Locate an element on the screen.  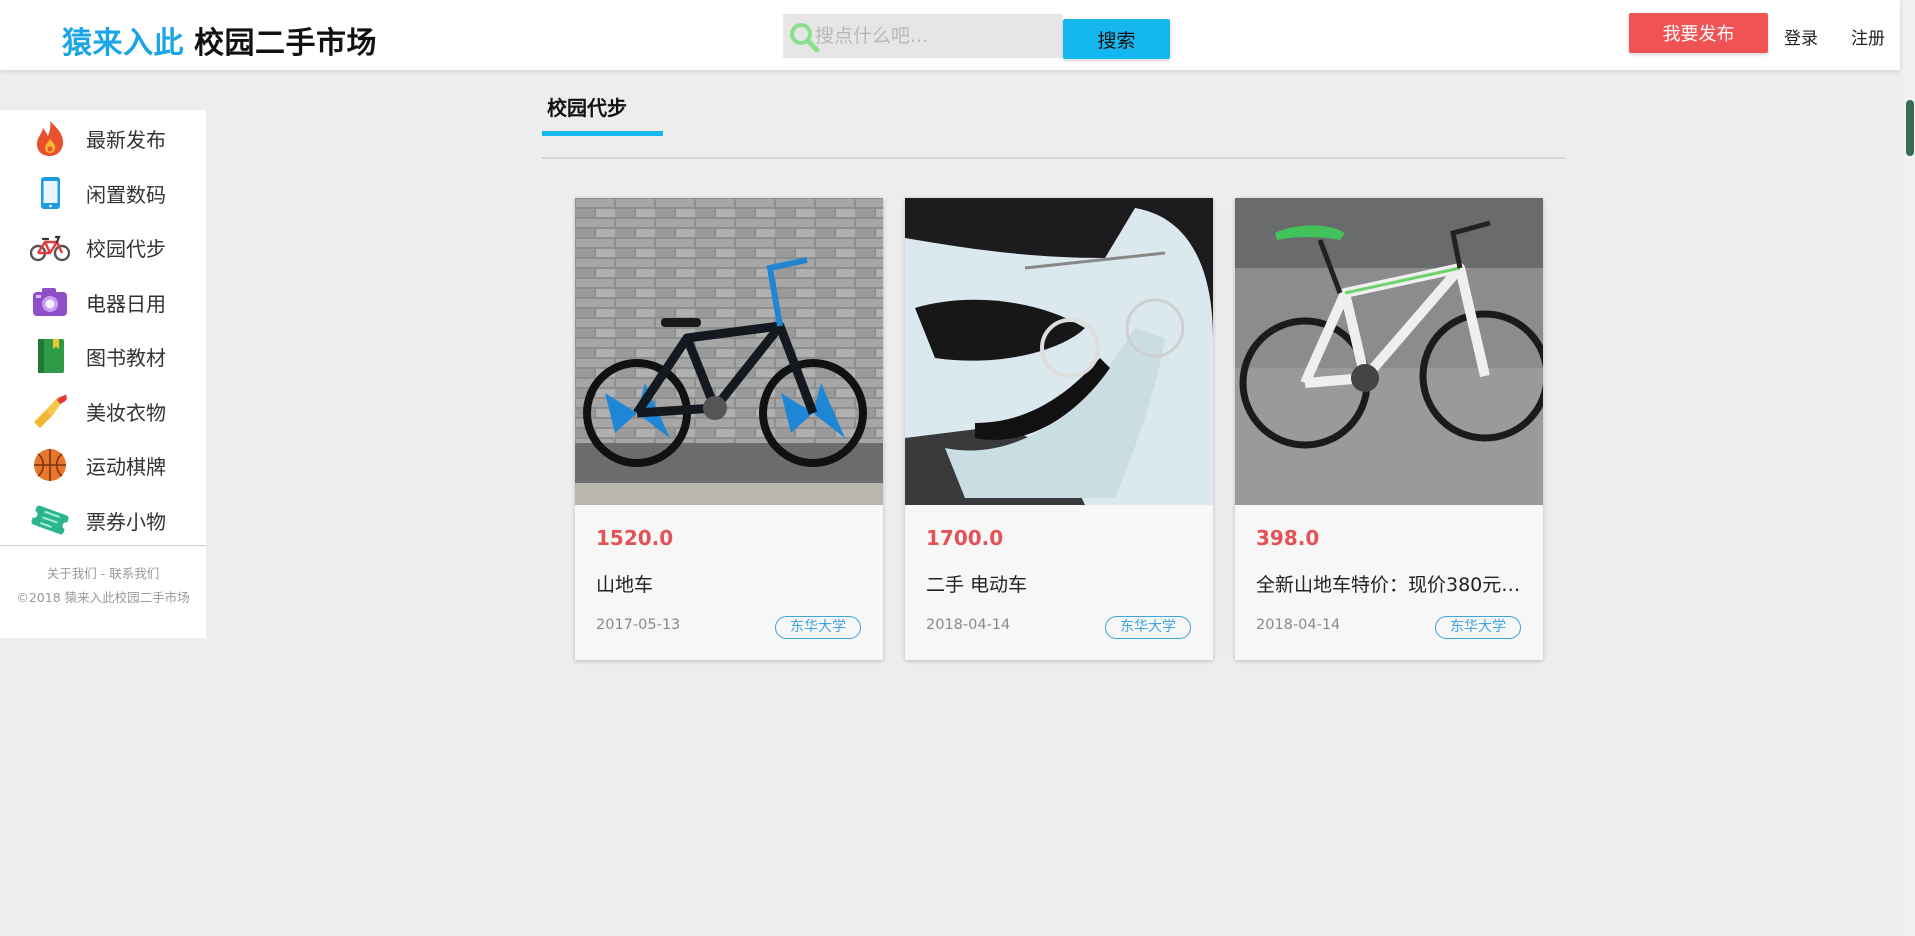
basketball-icon is located at coordinates (50, 465).